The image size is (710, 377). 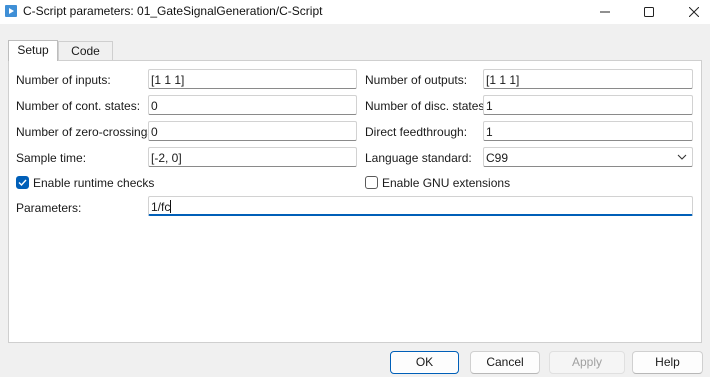 What do you see at coordinates (252, 131) in the screenshot?
I see `zero-crossings-field: 0` at bounding box center [252, 131].